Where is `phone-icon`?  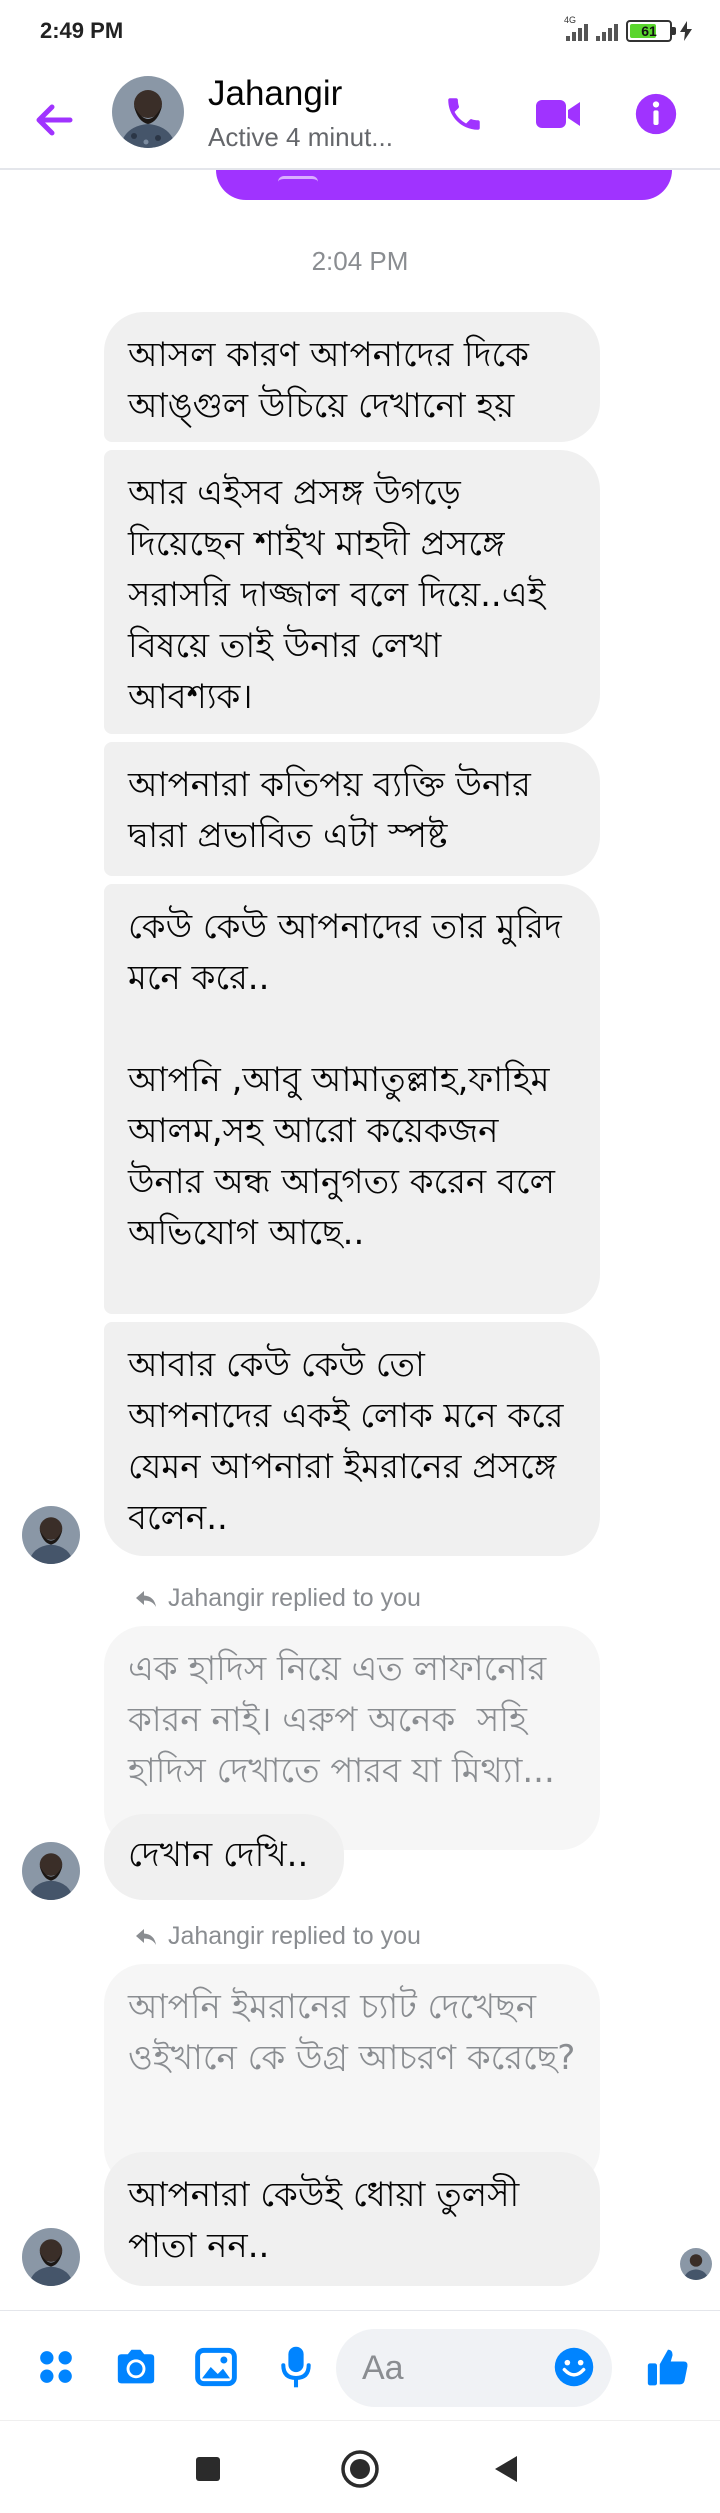 phone-icon is located at coordinates (464, 114).